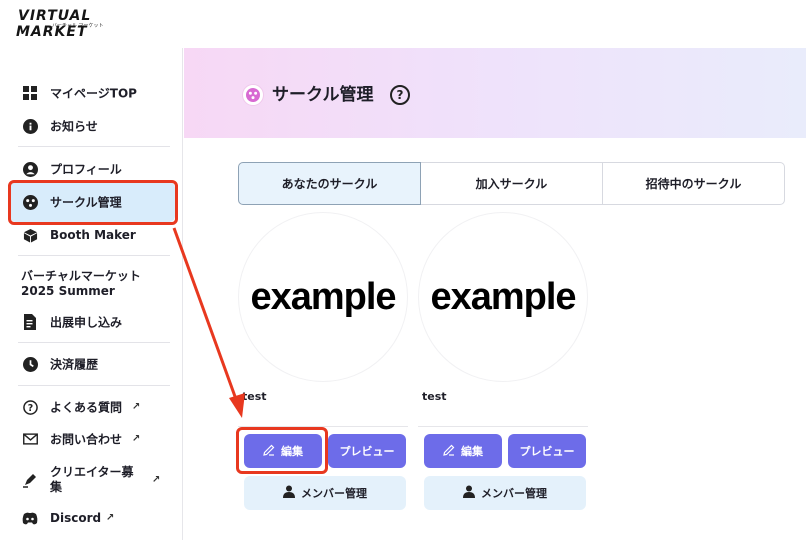 This screenshot has width=806, height=540. What do you see at coordinates (52, 32) in the screenshot?
I see `logo-line-2: MARKET` at bounding box center [52, 32].